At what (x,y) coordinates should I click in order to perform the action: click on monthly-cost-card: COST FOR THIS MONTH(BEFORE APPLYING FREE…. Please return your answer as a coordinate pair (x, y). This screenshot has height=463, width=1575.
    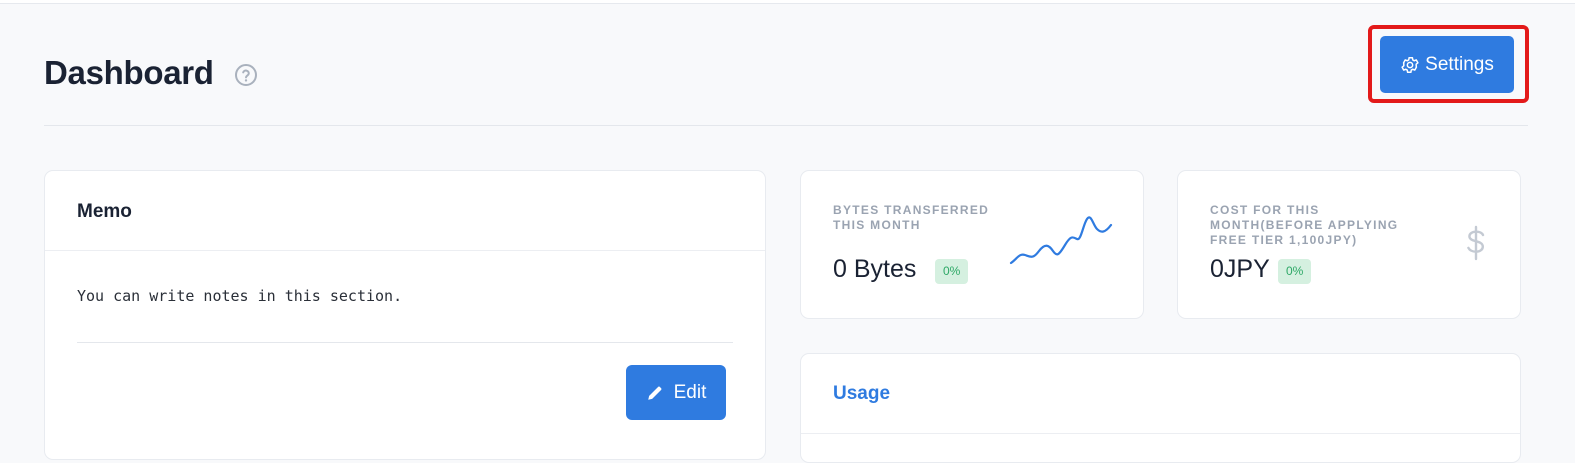
    Looking at the image, I should click on (1349, 244).